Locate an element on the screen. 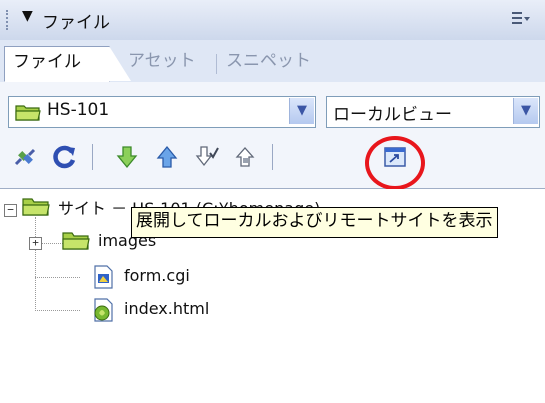  view-select-chevron-down-icon: ▼ is located at coordinates (525, 111).